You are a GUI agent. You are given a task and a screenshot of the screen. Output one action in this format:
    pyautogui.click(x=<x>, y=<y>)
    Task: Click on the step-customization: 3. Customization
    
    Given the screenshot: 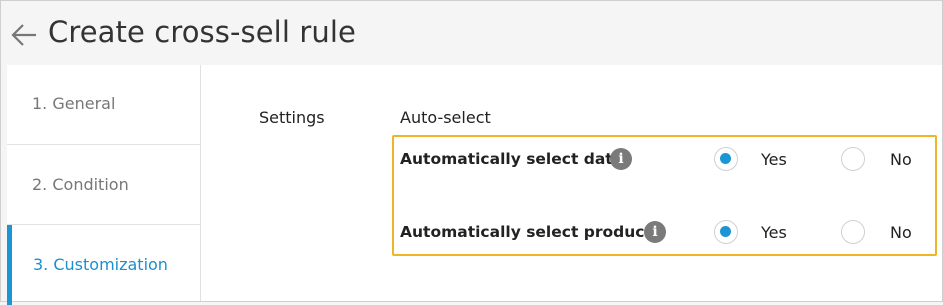 What is the action you would take?
    pyautogui.click(x=103, y=265)
    